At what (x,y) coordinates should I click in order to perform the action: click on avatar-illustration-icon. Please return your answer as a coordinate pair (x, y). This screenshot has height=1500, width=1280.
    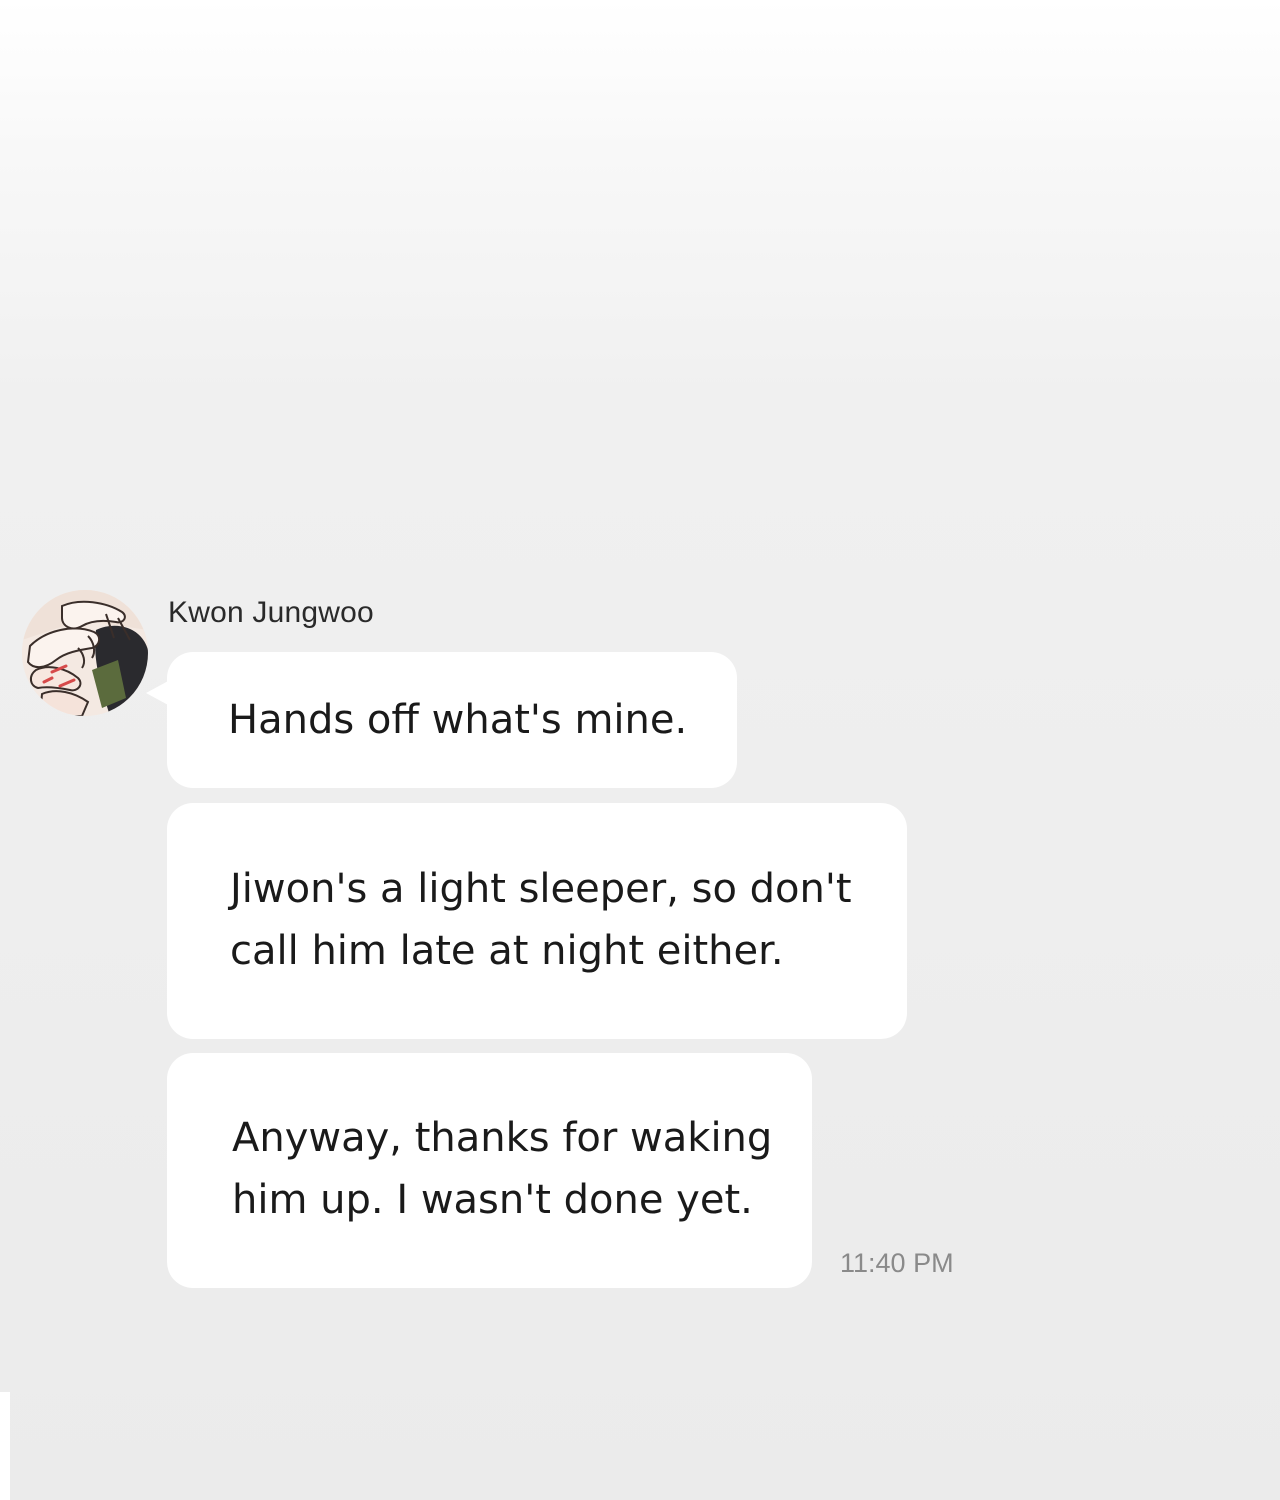
    Looking at the image, I should click on (85, 653).